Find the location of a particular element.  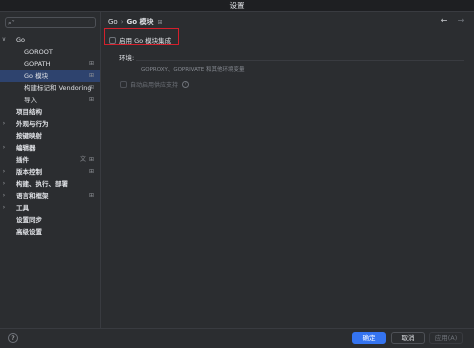

sidebar-item: GOPATH ⊞ is located at coordinates (50, 64).